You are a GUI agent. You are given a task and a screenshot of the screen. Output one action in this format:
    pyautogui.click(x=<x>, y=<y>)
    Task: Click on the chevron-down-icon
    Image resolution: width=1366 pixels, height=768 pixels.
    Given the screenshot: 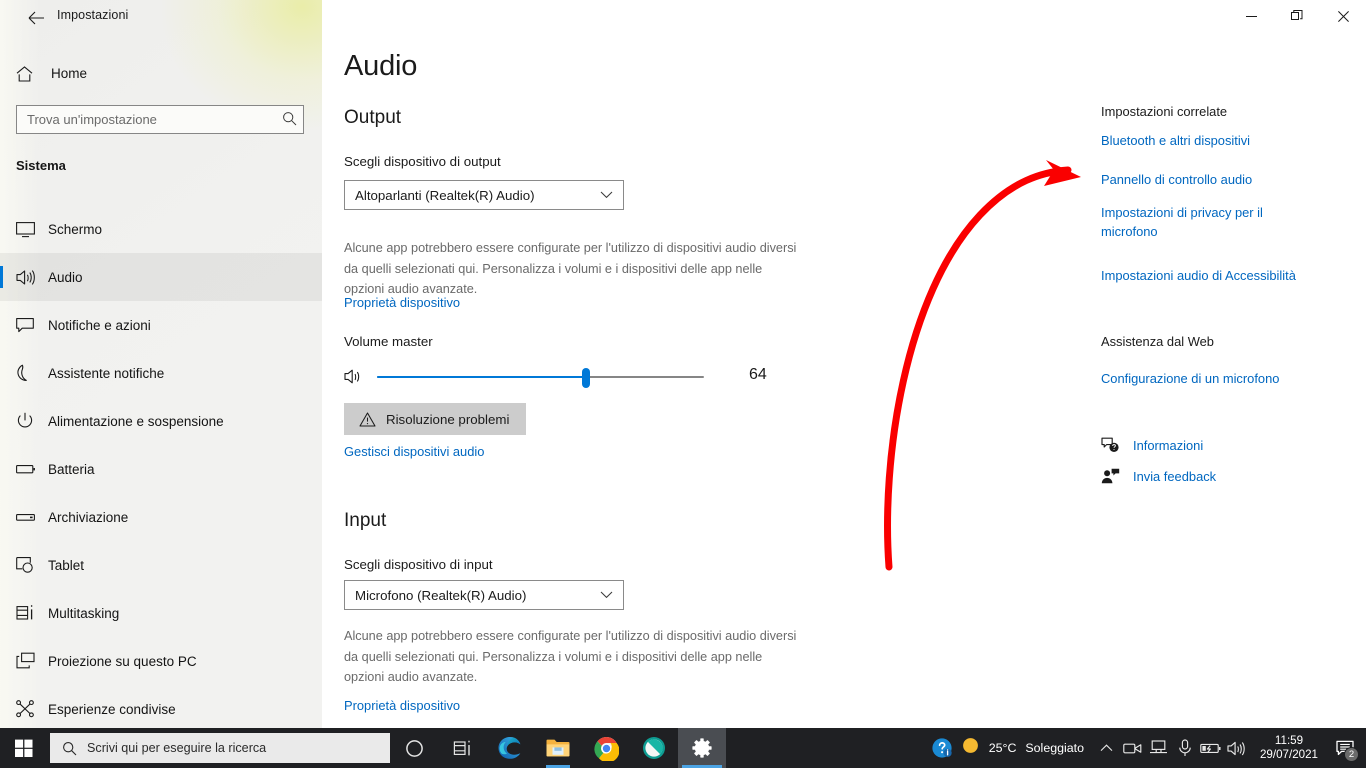 What is the action you would take?
    pyautogui.click(x=606, y=595)
    